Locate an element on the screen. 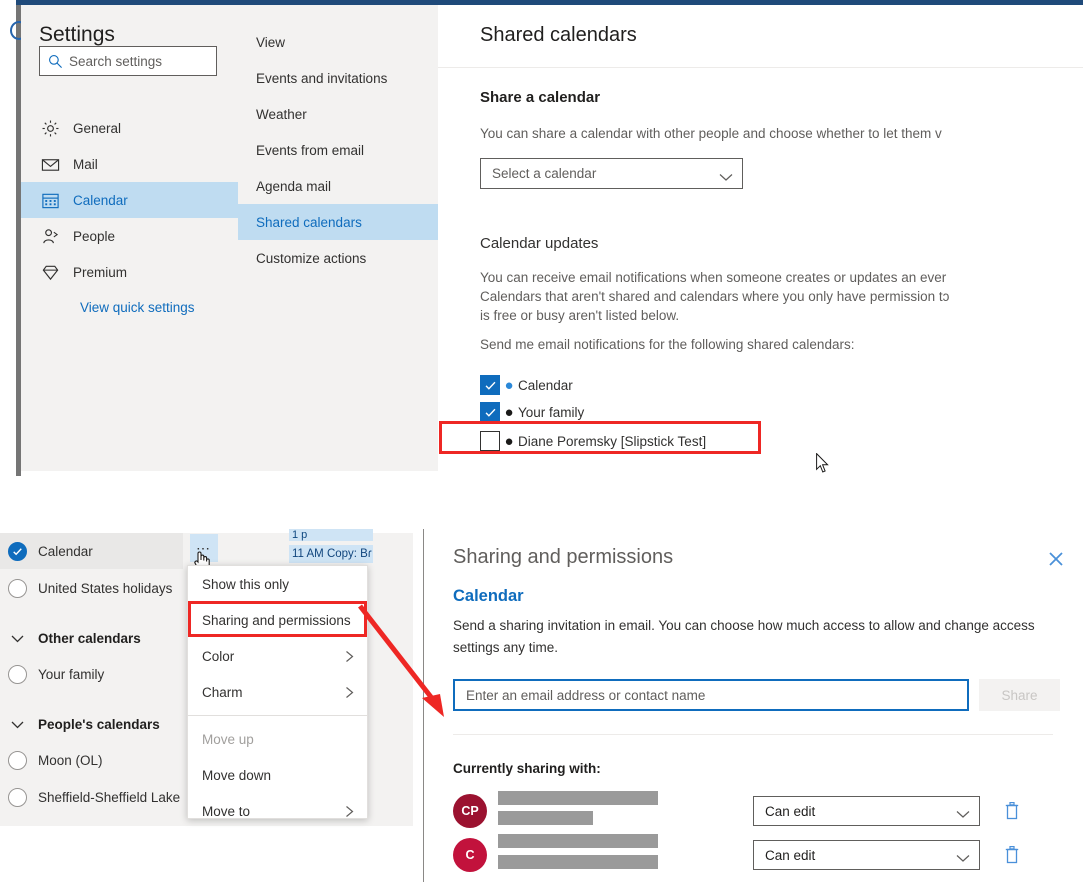  gear-icon is located at coordinates (50, 128).